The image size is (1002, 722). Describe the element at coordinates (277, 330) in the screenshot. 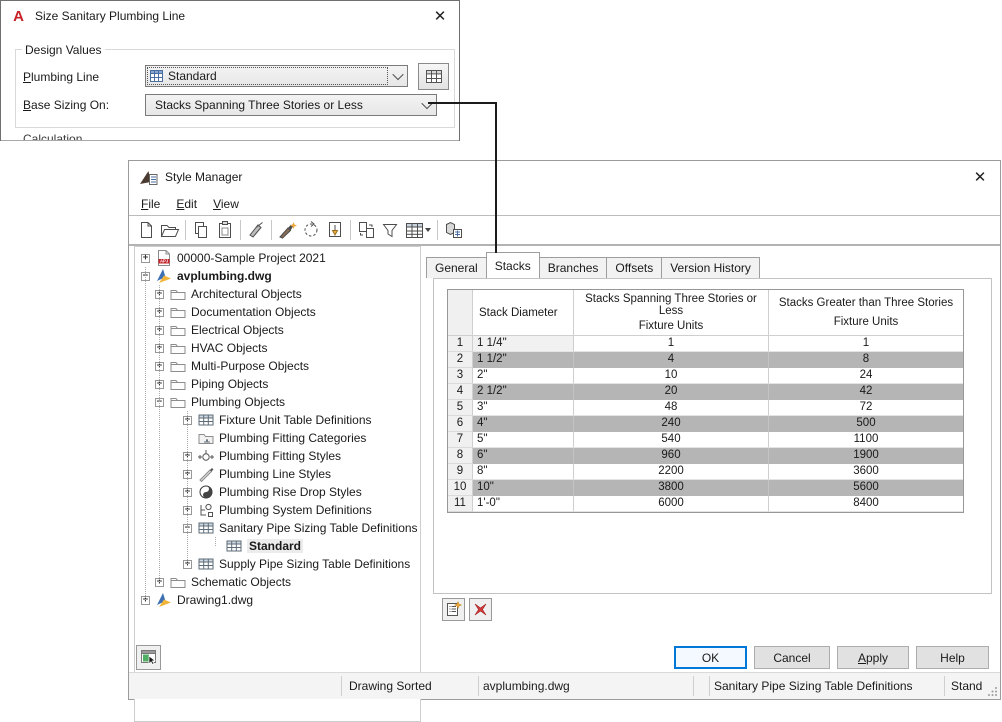

I see `tree-item-electrical-objects: + Electrical Objects` at that location.